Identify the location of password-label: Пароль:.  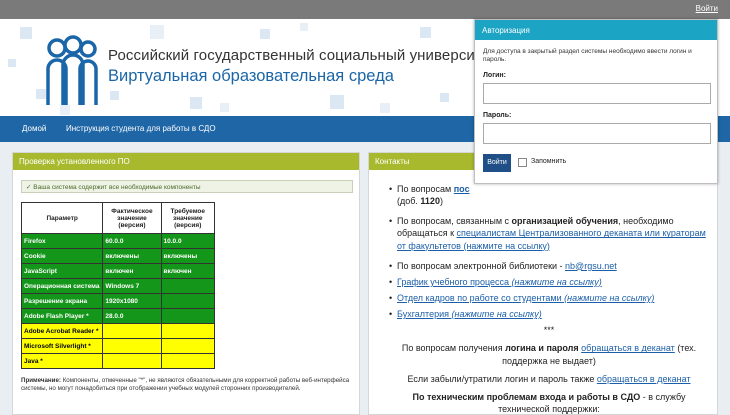
(497, 115).